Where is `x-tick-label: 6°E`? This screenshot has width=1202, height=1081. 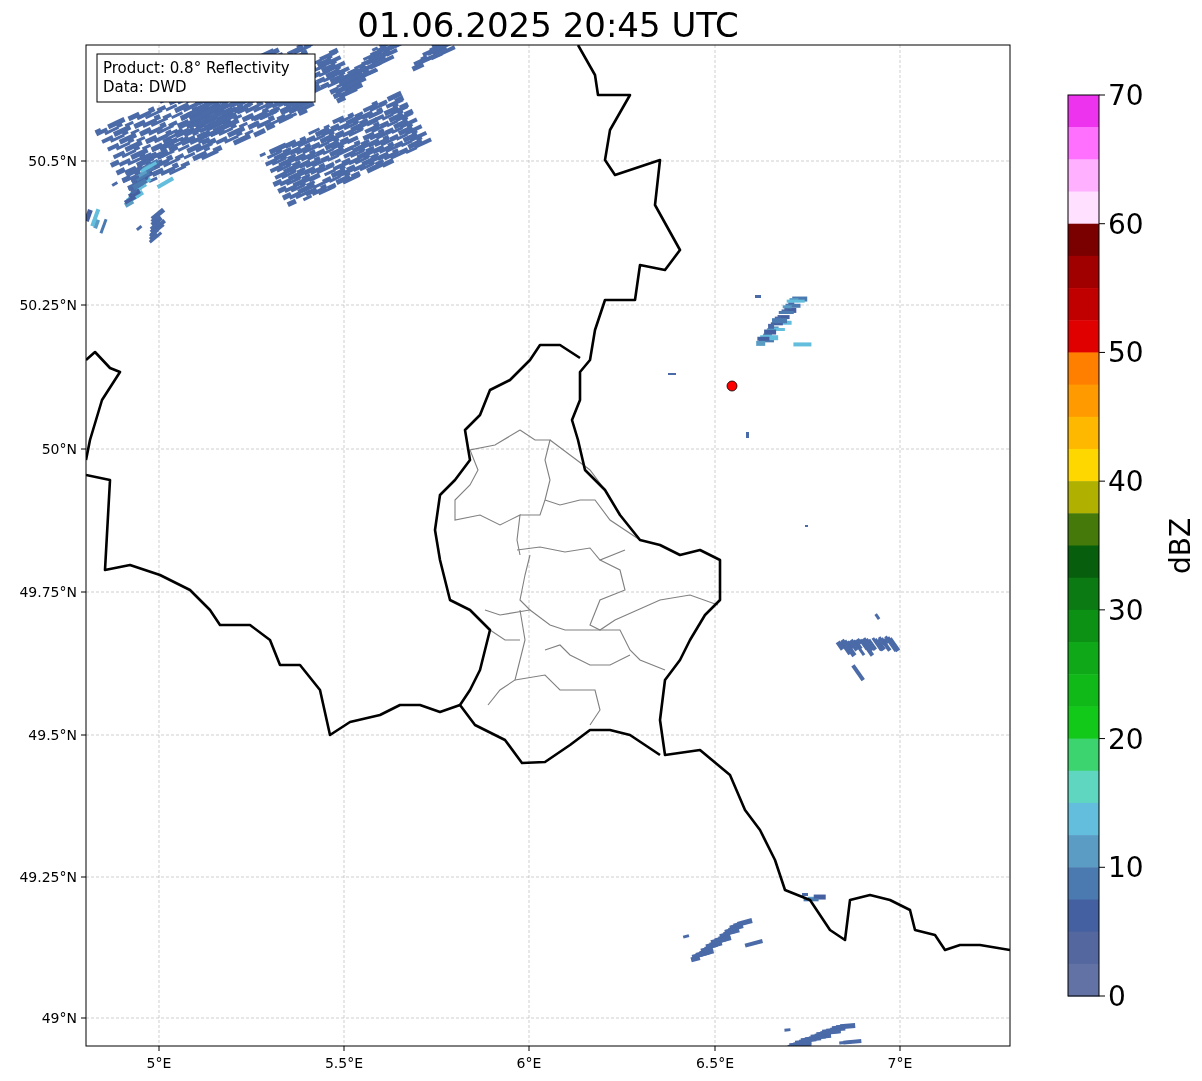
x-tick-label: 6°E is located at coordinates (529, 1063).